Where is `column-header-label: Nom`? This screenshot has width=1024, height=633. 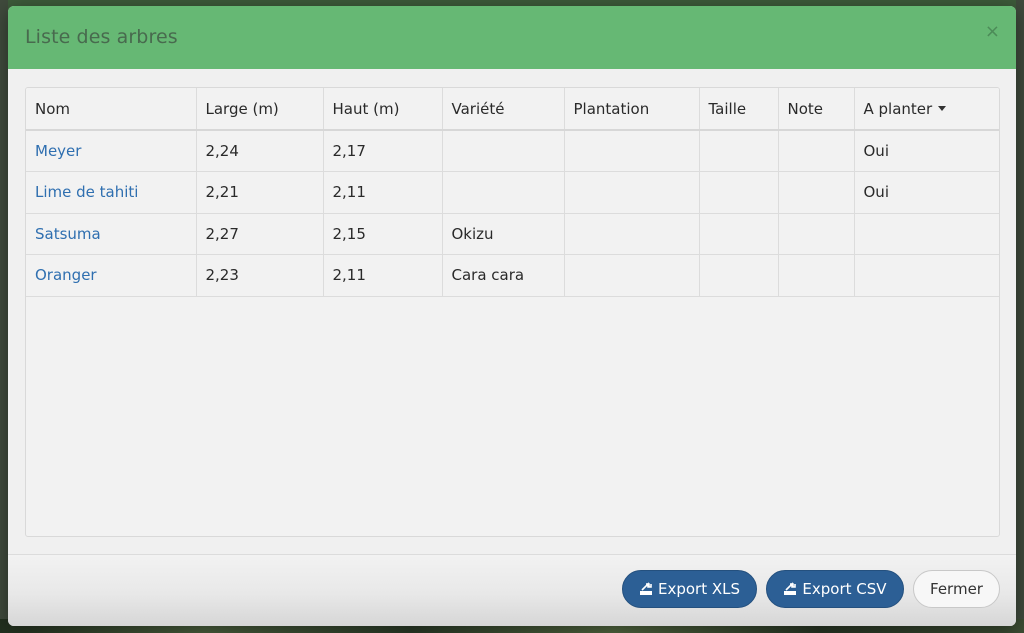 column-header-label: Nom is located at coordinates (53, 108).